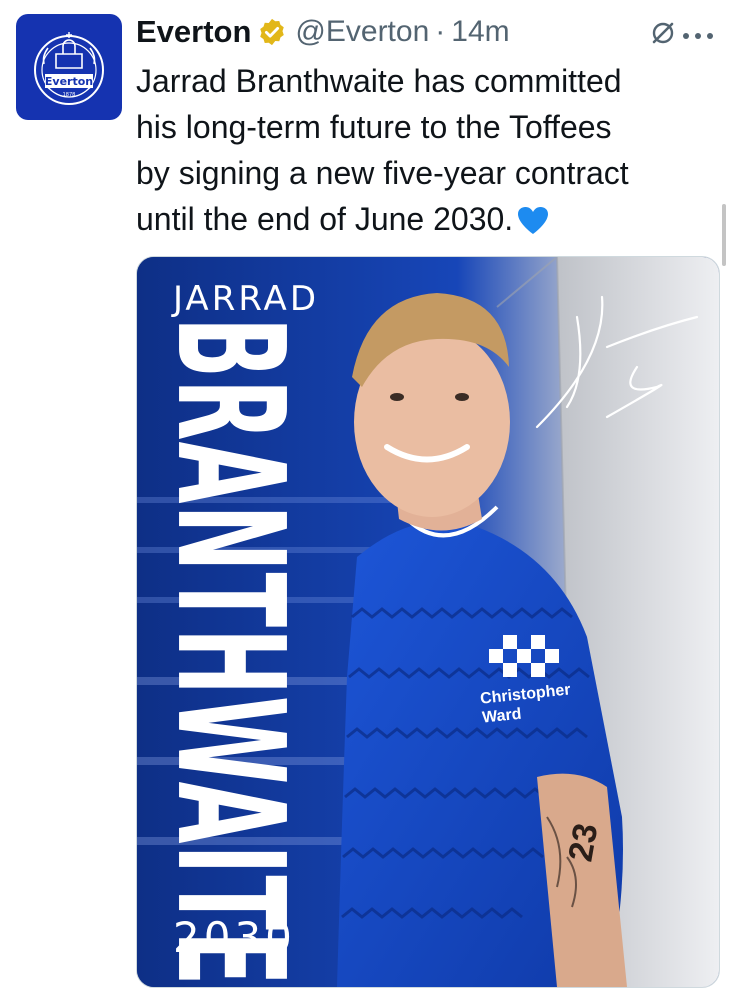 The height and width of the screenshot is (1000, 733). I want to click on shirt-number: 23, so click(583, 842).